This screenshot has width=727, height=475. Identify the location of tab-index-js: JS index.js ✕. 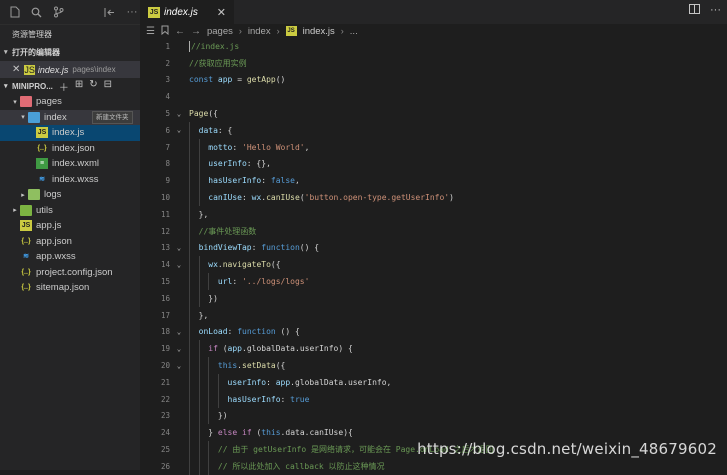
(187, 12).